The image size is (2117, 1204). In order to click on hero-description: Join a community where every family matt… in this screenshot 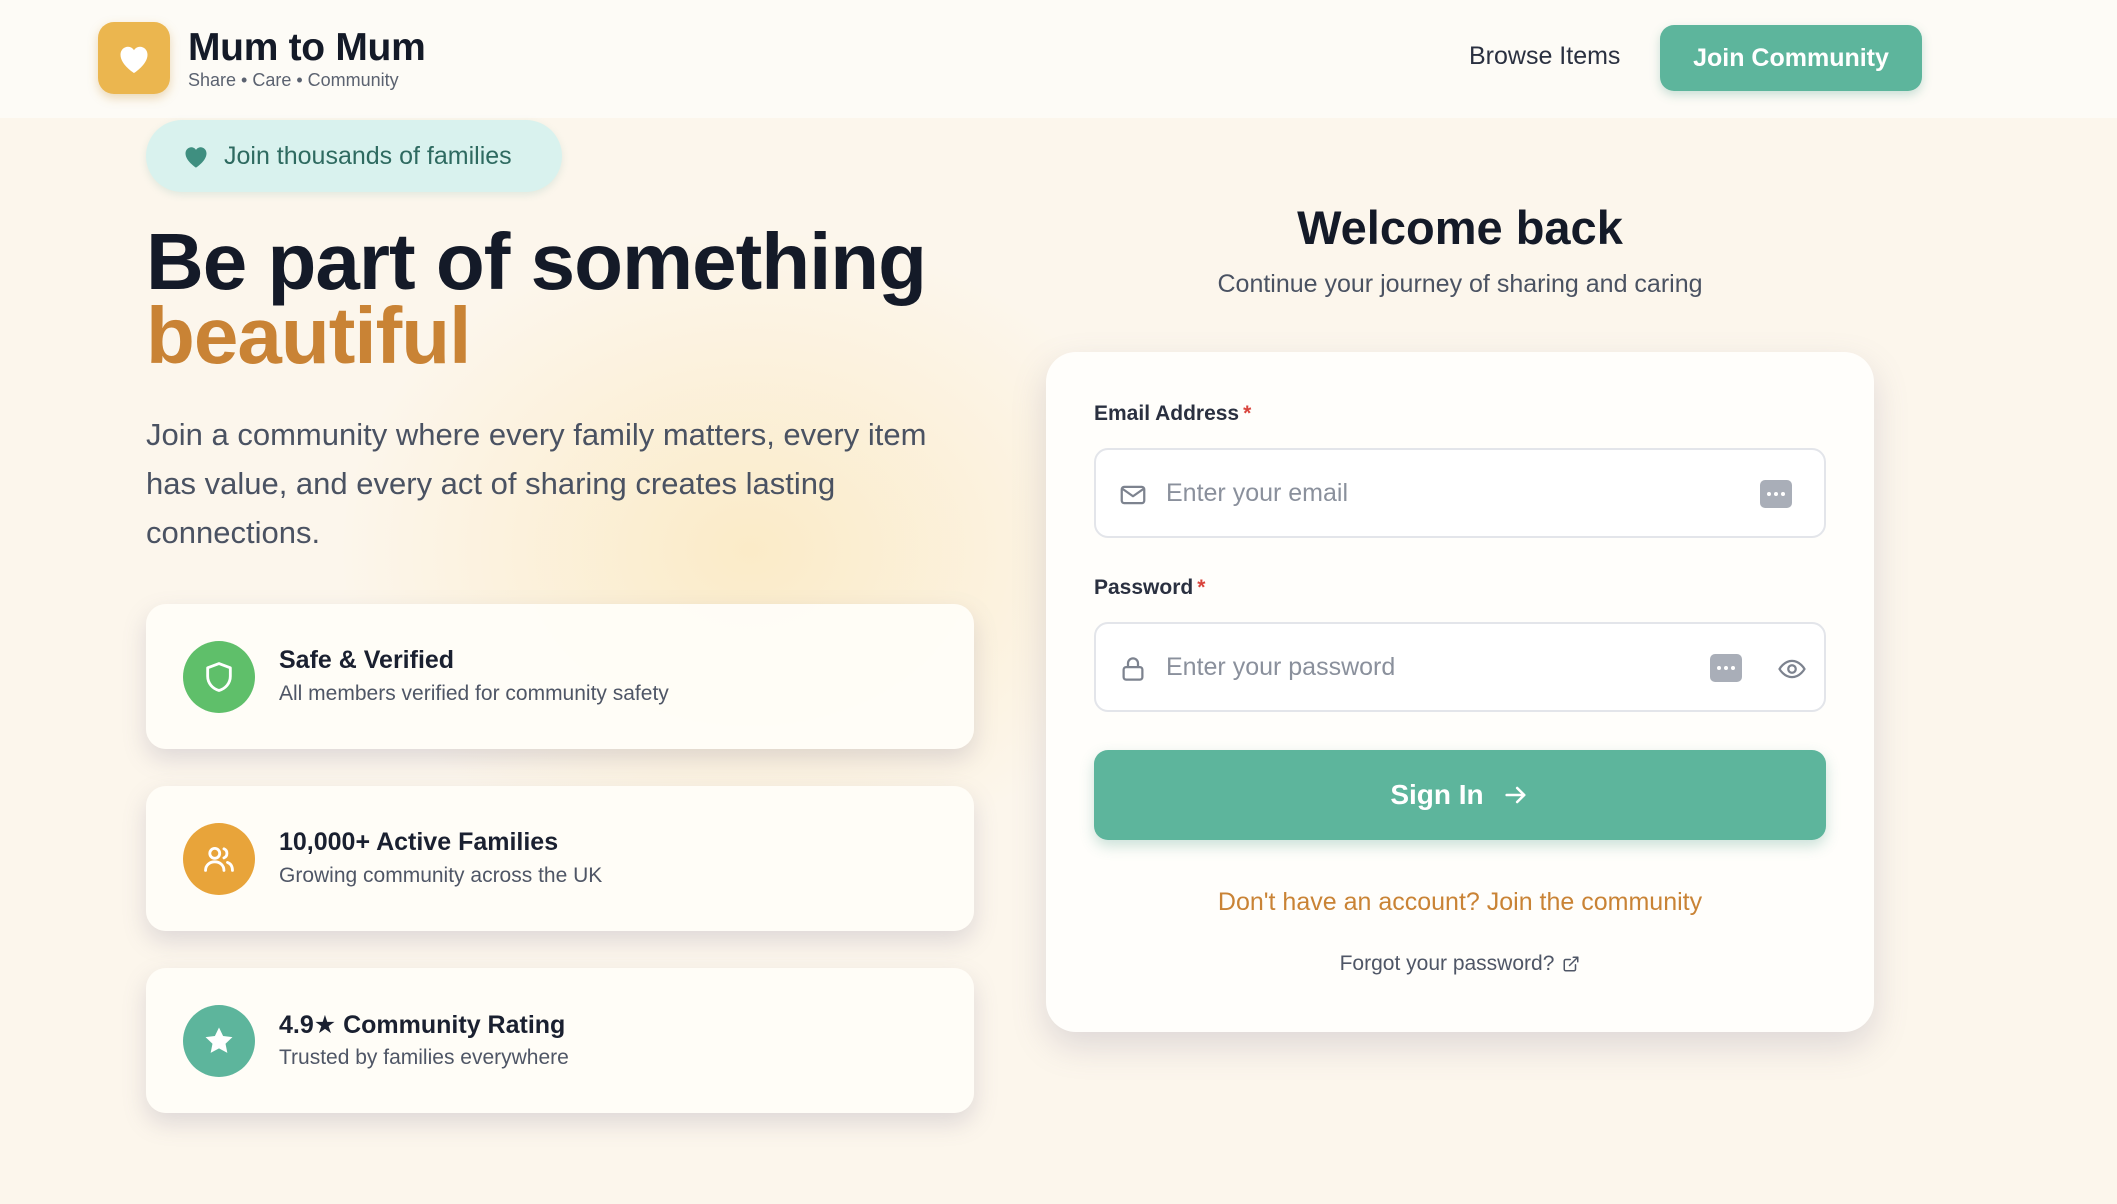, I will do `click(536, 483)`.